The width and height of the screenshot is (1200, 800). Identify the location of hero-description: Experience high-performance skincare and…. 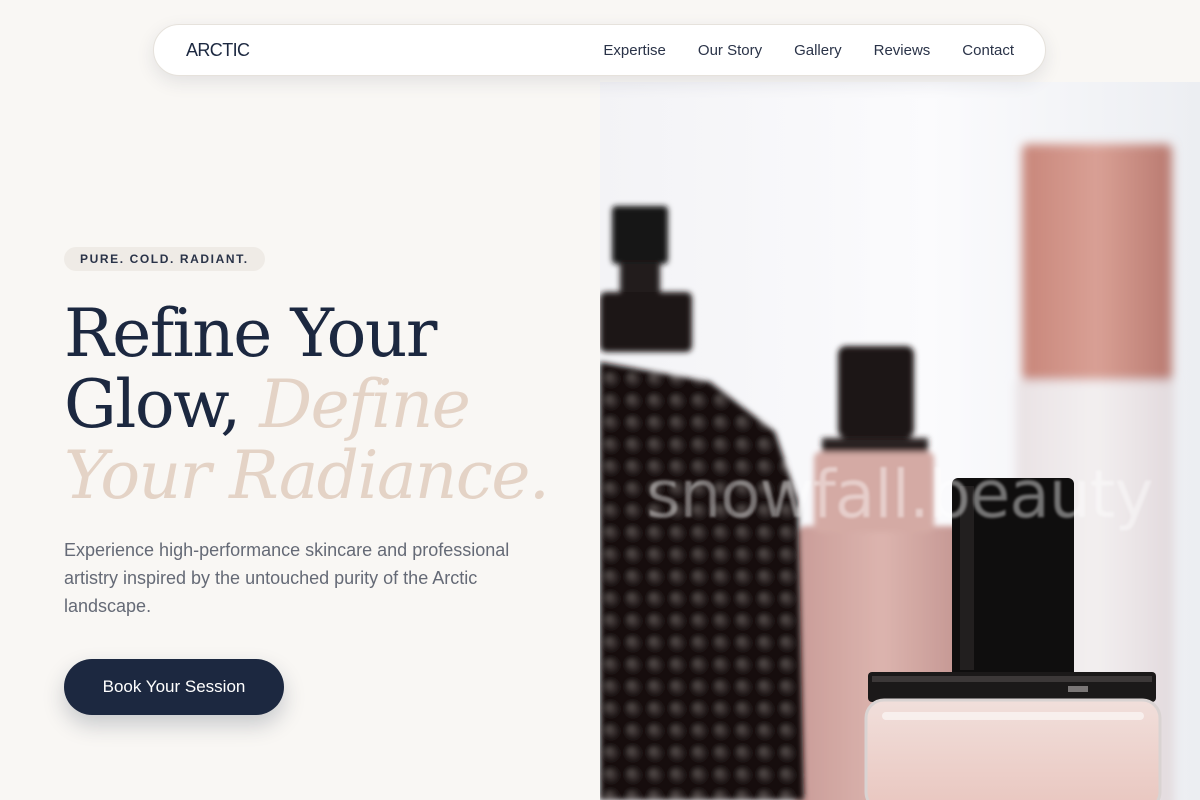
(287, 578).